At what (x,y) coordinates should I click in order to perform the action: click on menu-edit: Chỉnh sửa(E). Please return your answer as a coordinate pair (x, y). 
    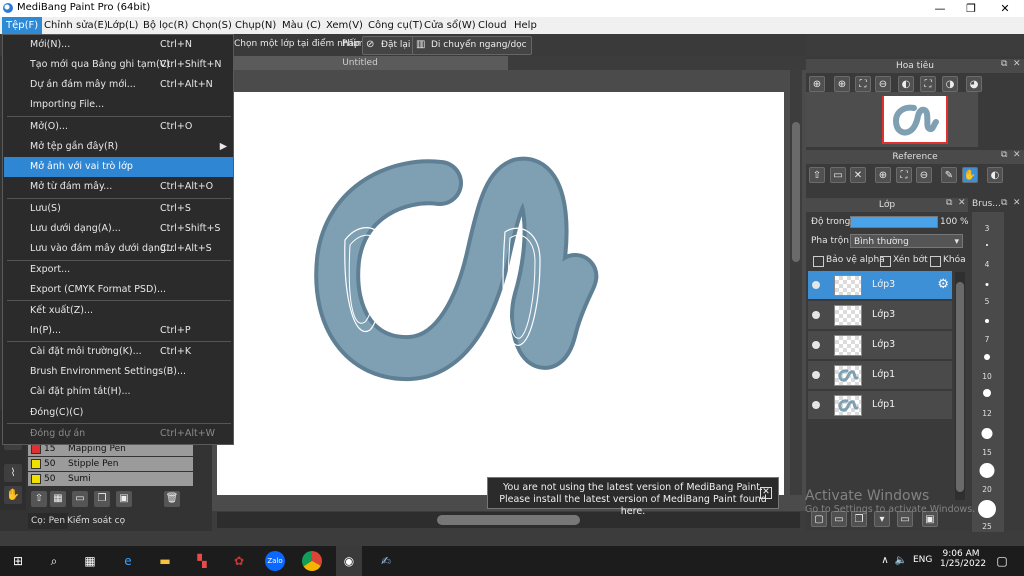
    Looking at the image, I should click on (76, 25).